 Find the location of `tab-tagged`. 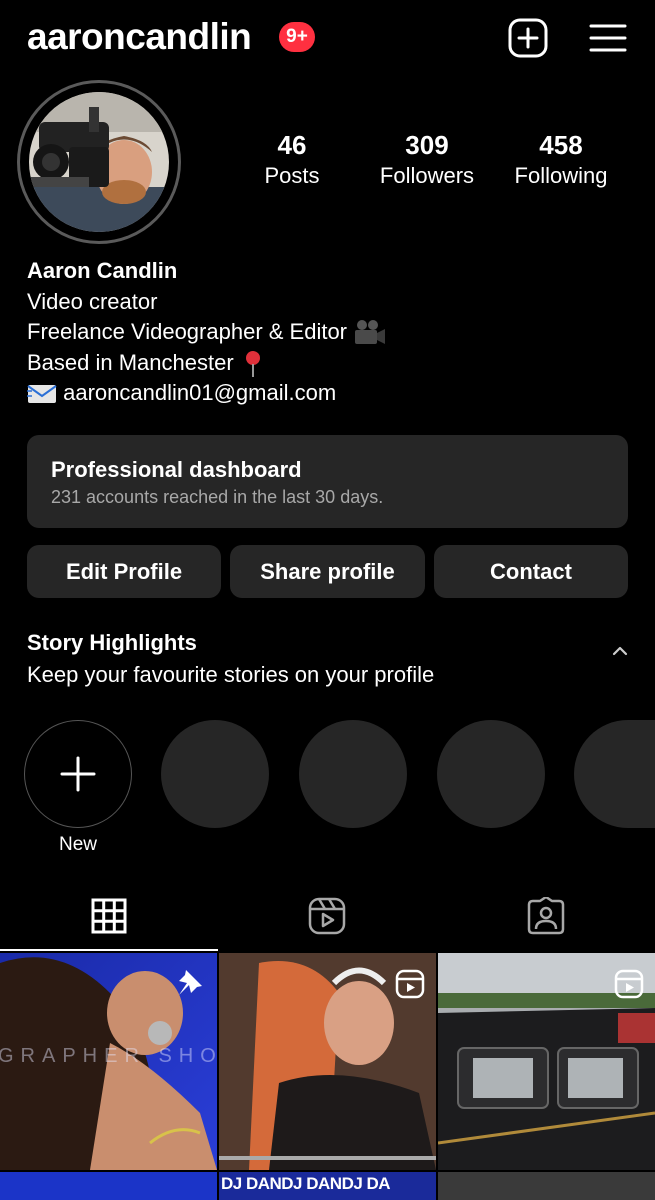

tab-tagged is located at coordinates (546, 920).